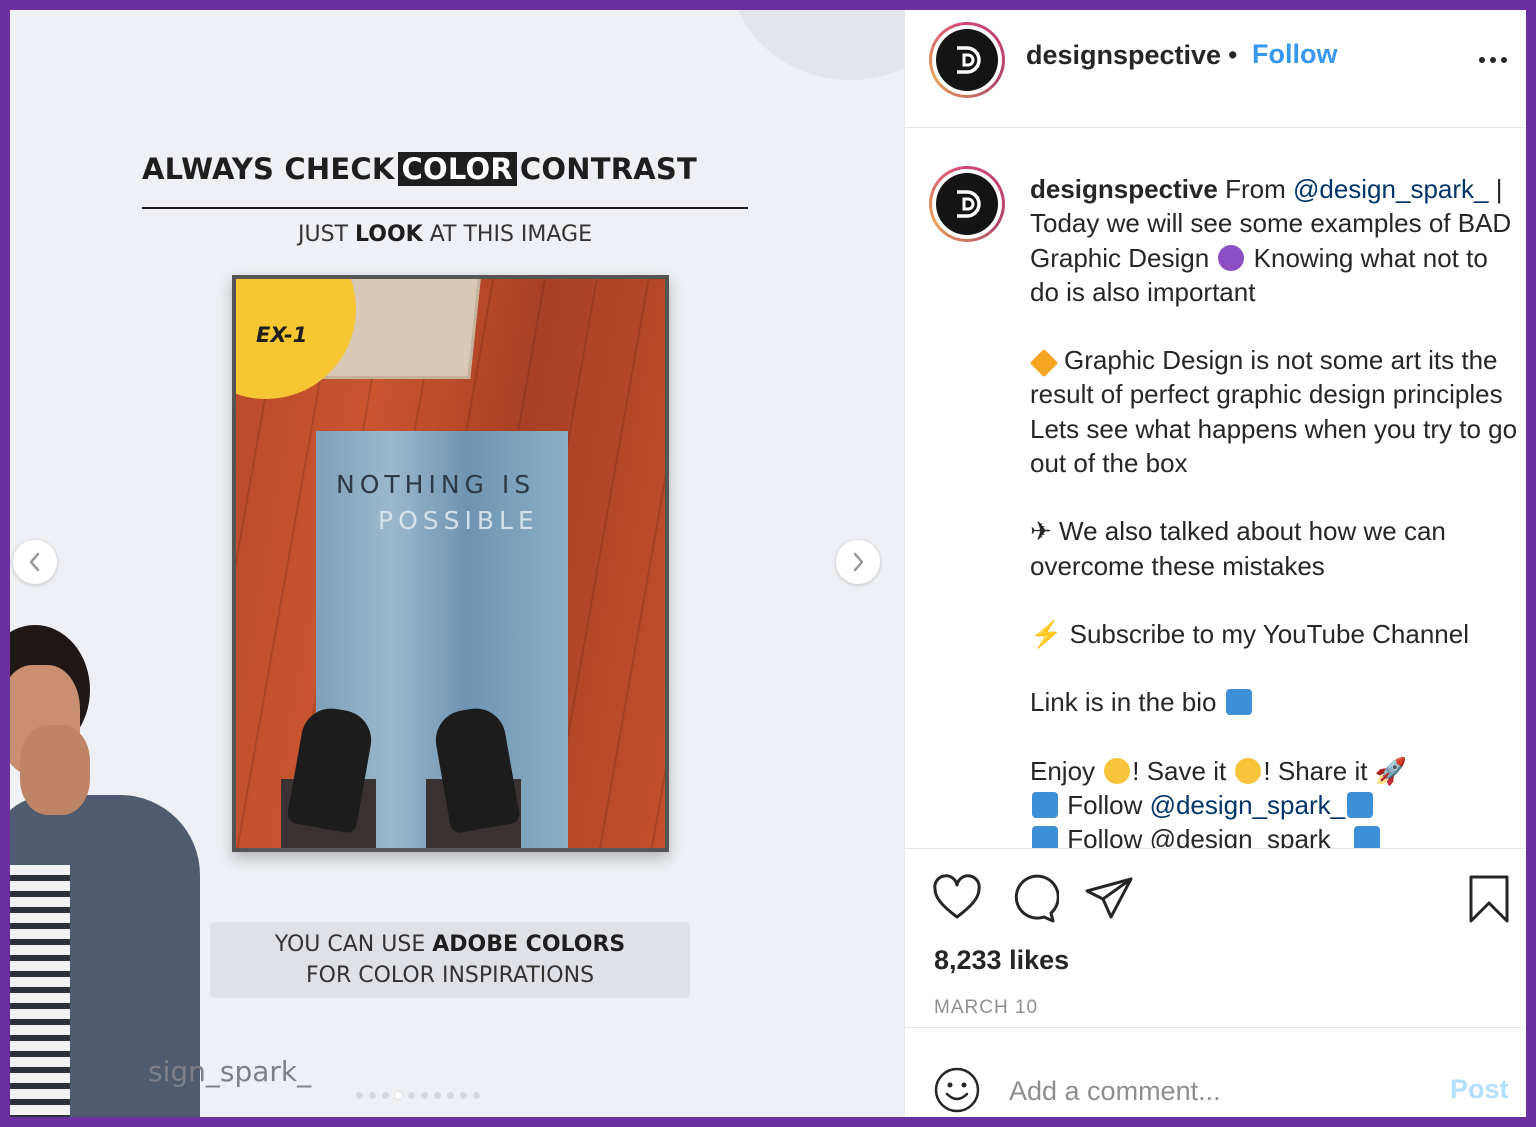  Describe the element at coordinates (230, 1071) in the screenshot. I see `slide-watermark: sign_spark_` at that location.